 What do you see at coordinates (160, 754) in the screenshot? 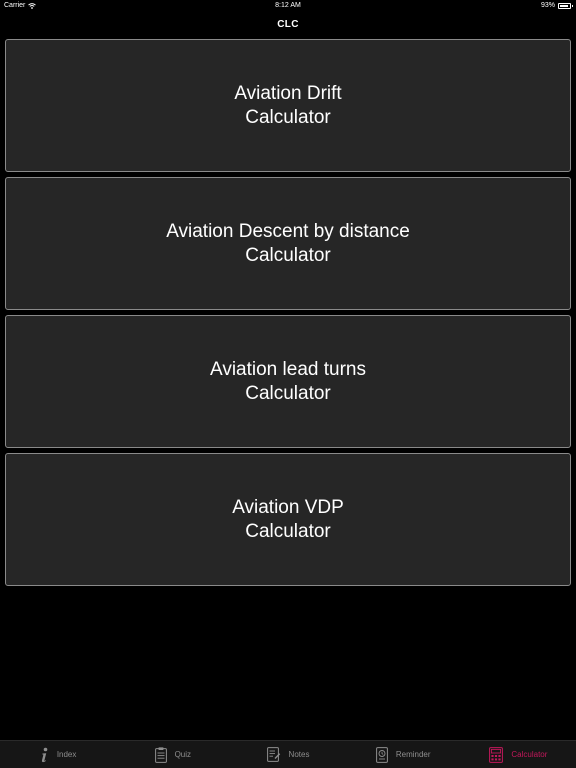
I see `clipboard-icon` at bounding box center [160, 754].